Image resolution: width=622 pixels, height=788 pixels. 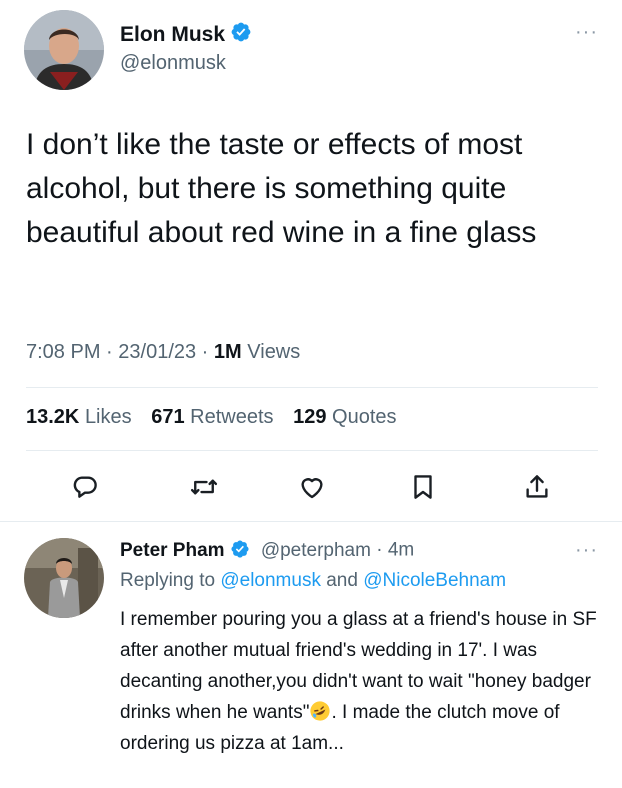 I want to click on tweet-date: 23/01/23, so click(x=157, y=352).